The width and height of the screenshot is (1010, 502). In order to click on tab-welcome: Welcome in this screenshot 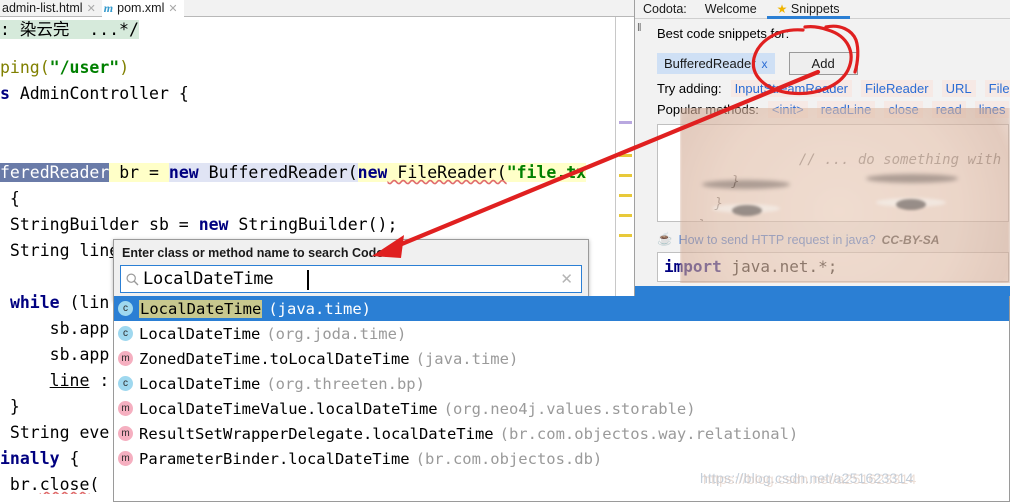, I will do `click(731, 9)`.